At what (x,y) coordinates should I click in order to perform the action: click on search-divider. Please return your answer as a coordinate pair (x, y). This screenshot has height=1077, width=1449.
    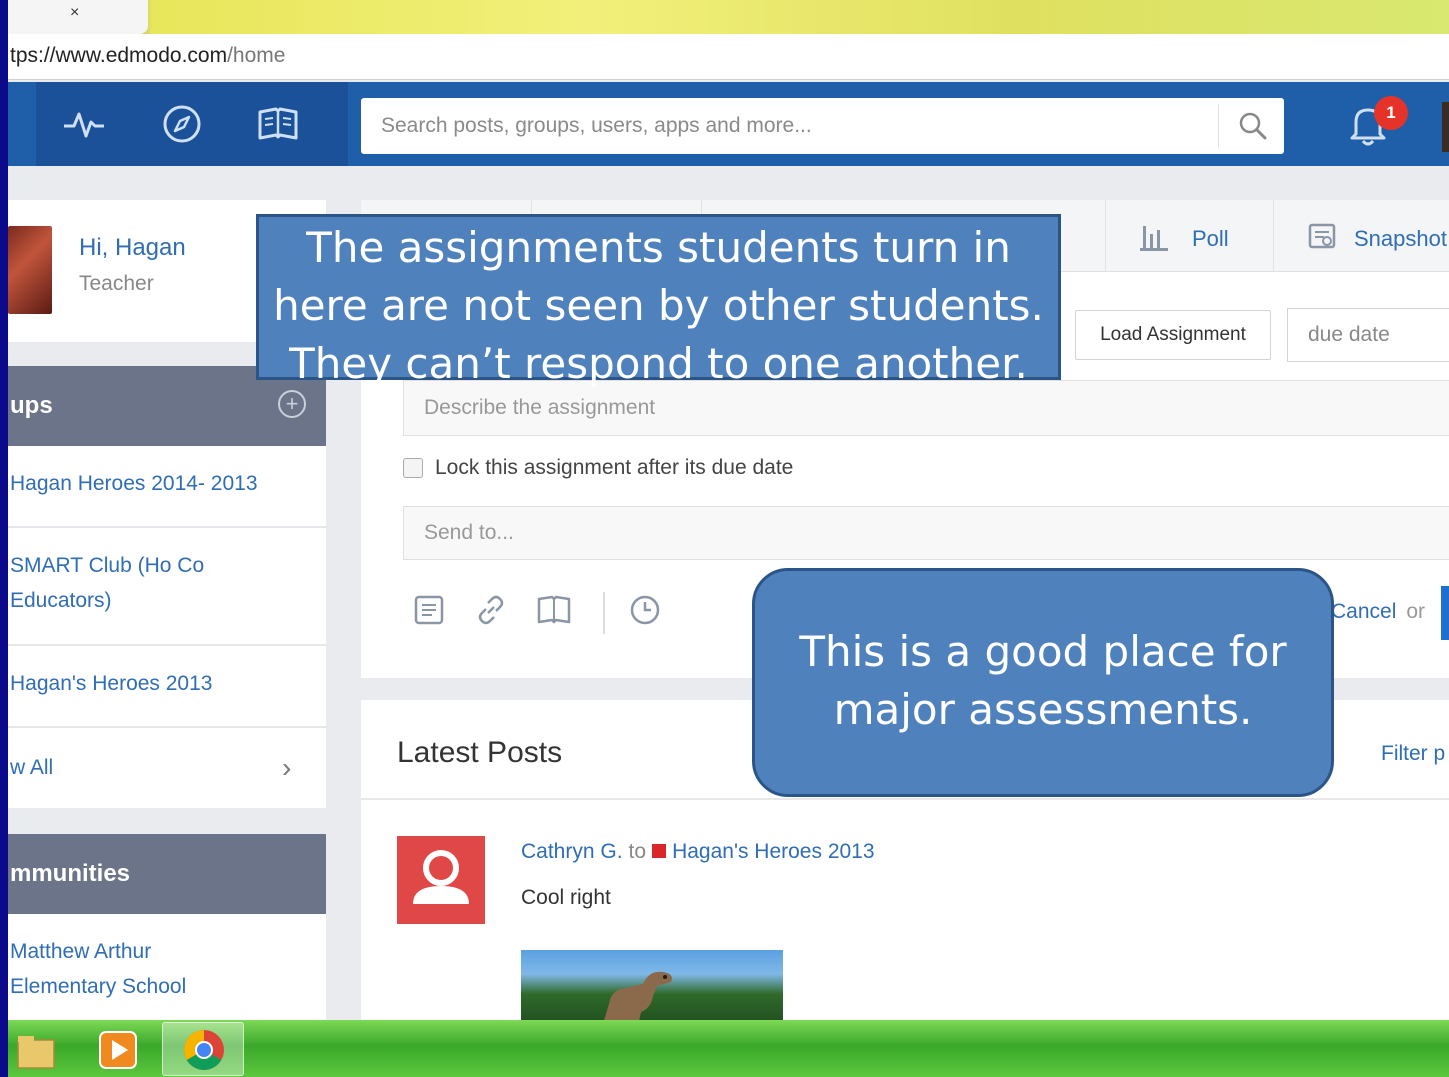
    Looking at the image, I should click on (1218, 126).